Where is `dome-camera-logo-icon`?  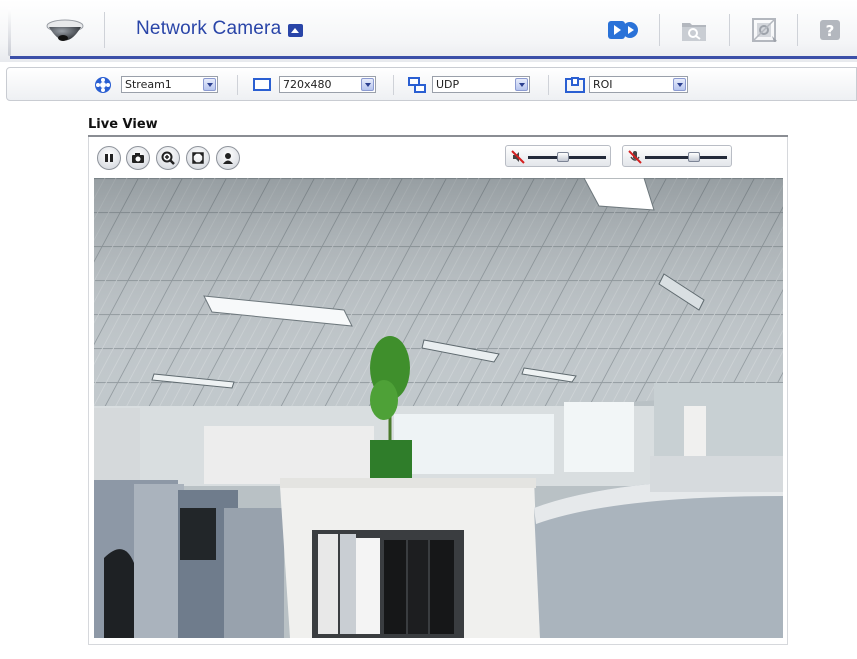
dome-camera-logo-icon is located at coordinates (65, 30).